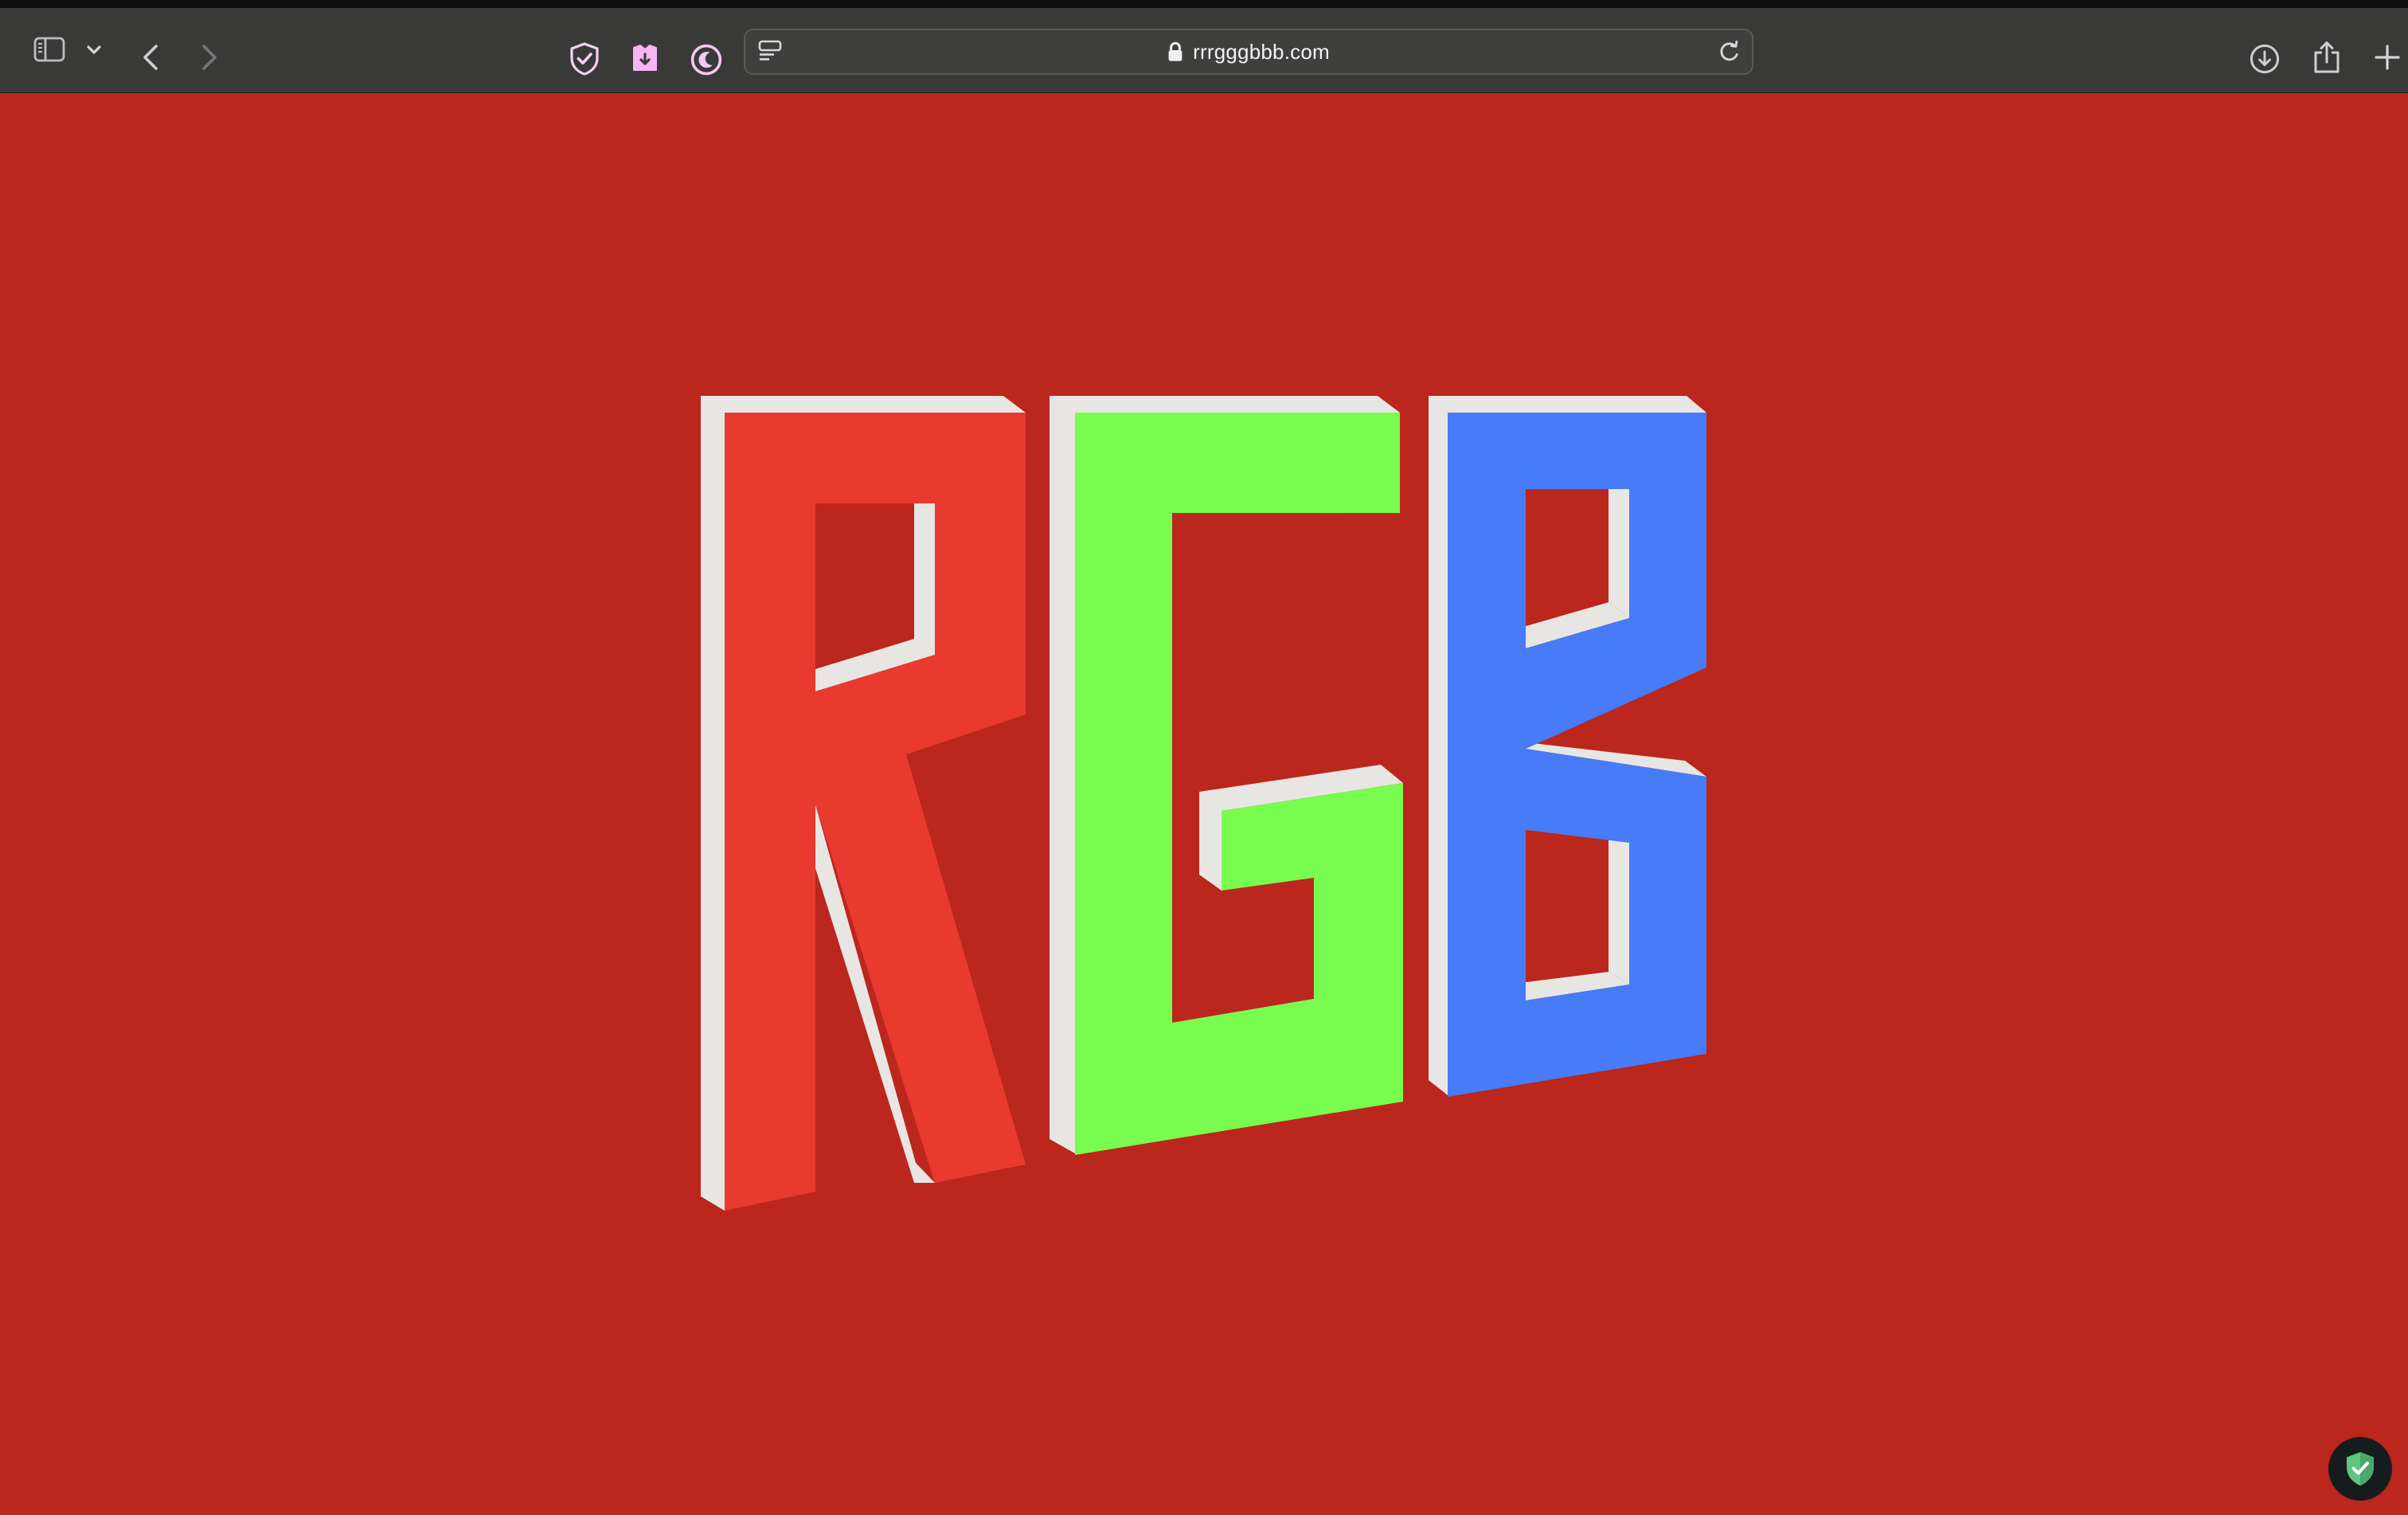 The width and height of the screenshot is (2408, 1515). What do you see at coordinates (1730, 52) in the screenshot?
I see `reload-icon` at bounding box center [1730, 52].